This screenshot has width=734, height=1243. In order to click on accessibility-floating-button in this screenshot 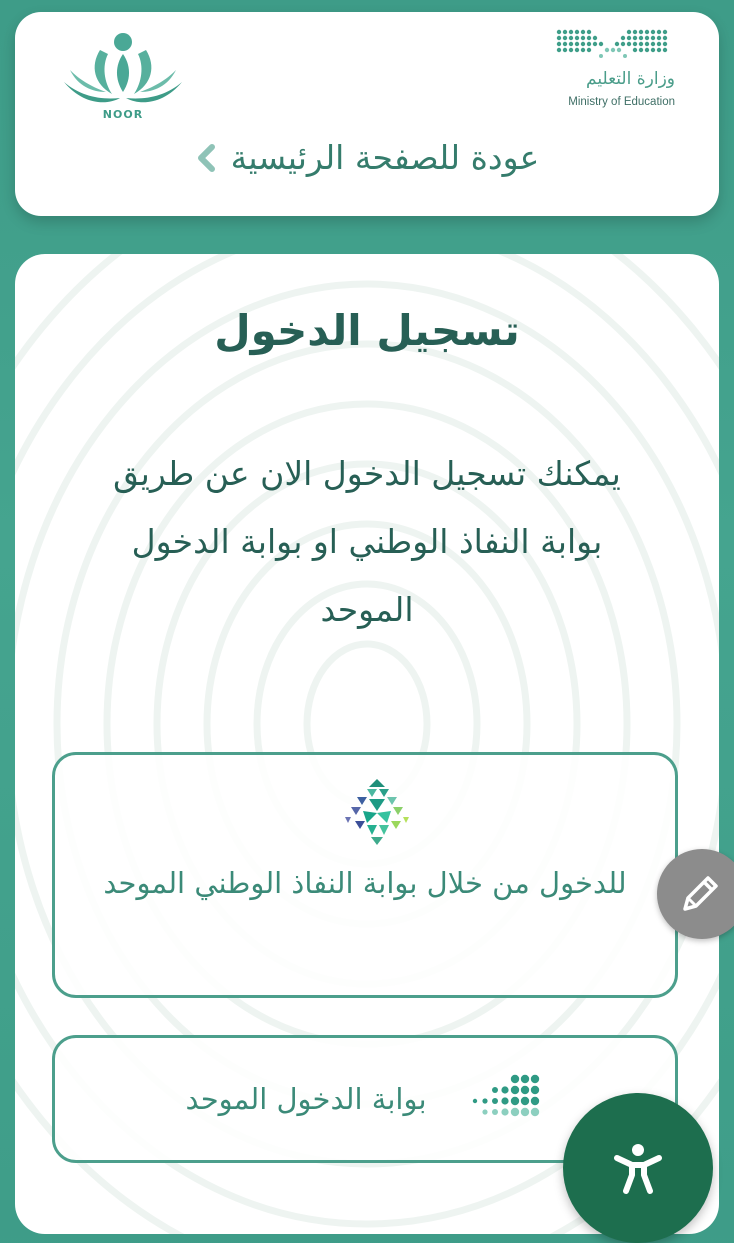, I will do `click(638, 1168)`.